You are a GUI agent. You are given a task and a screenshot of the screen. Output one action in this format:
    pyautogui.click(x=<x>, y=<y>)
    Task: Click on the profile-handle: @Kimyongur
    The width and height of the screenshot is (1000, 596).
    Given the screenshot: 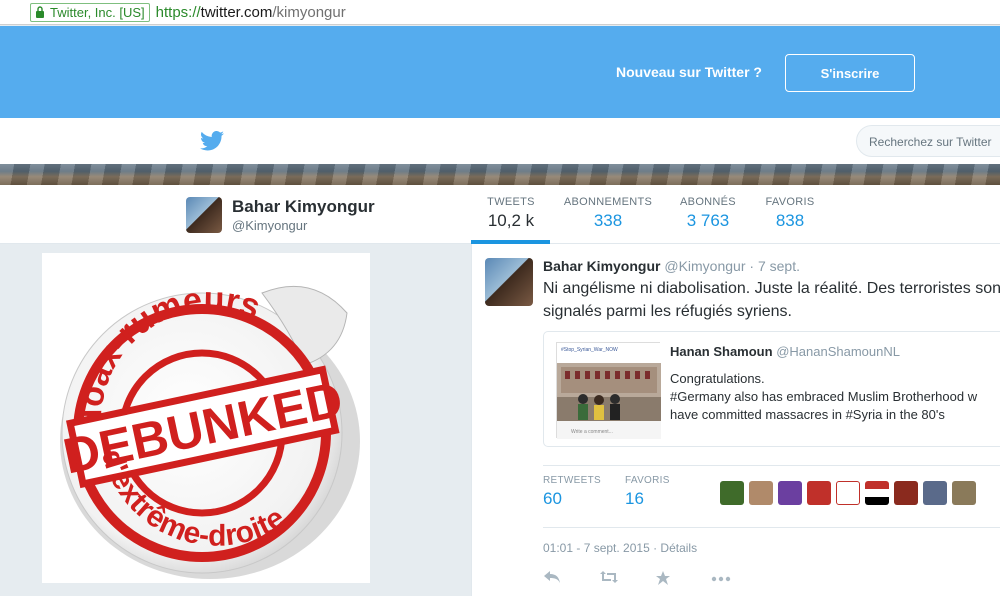 What is the action you would take?
    pyautogui.click(x=269, y=225)
    